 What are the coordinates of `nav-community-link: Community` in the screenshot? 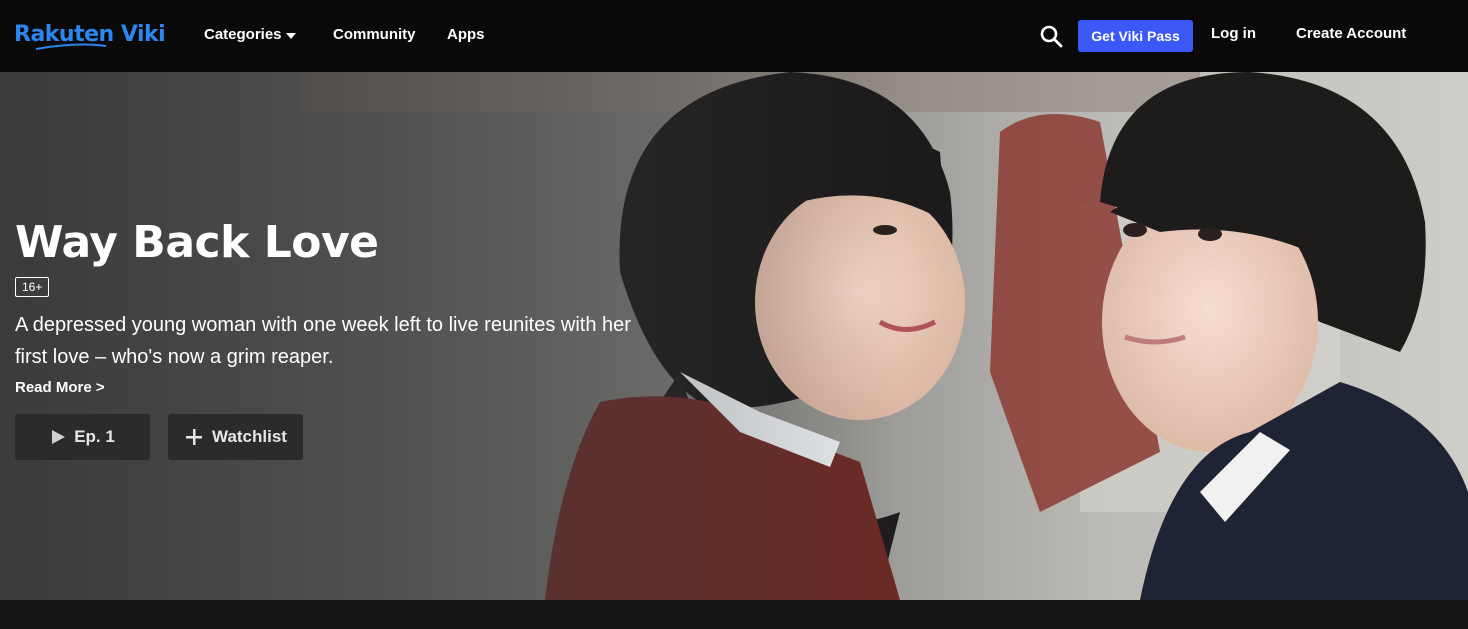 It's located at (374, 35).